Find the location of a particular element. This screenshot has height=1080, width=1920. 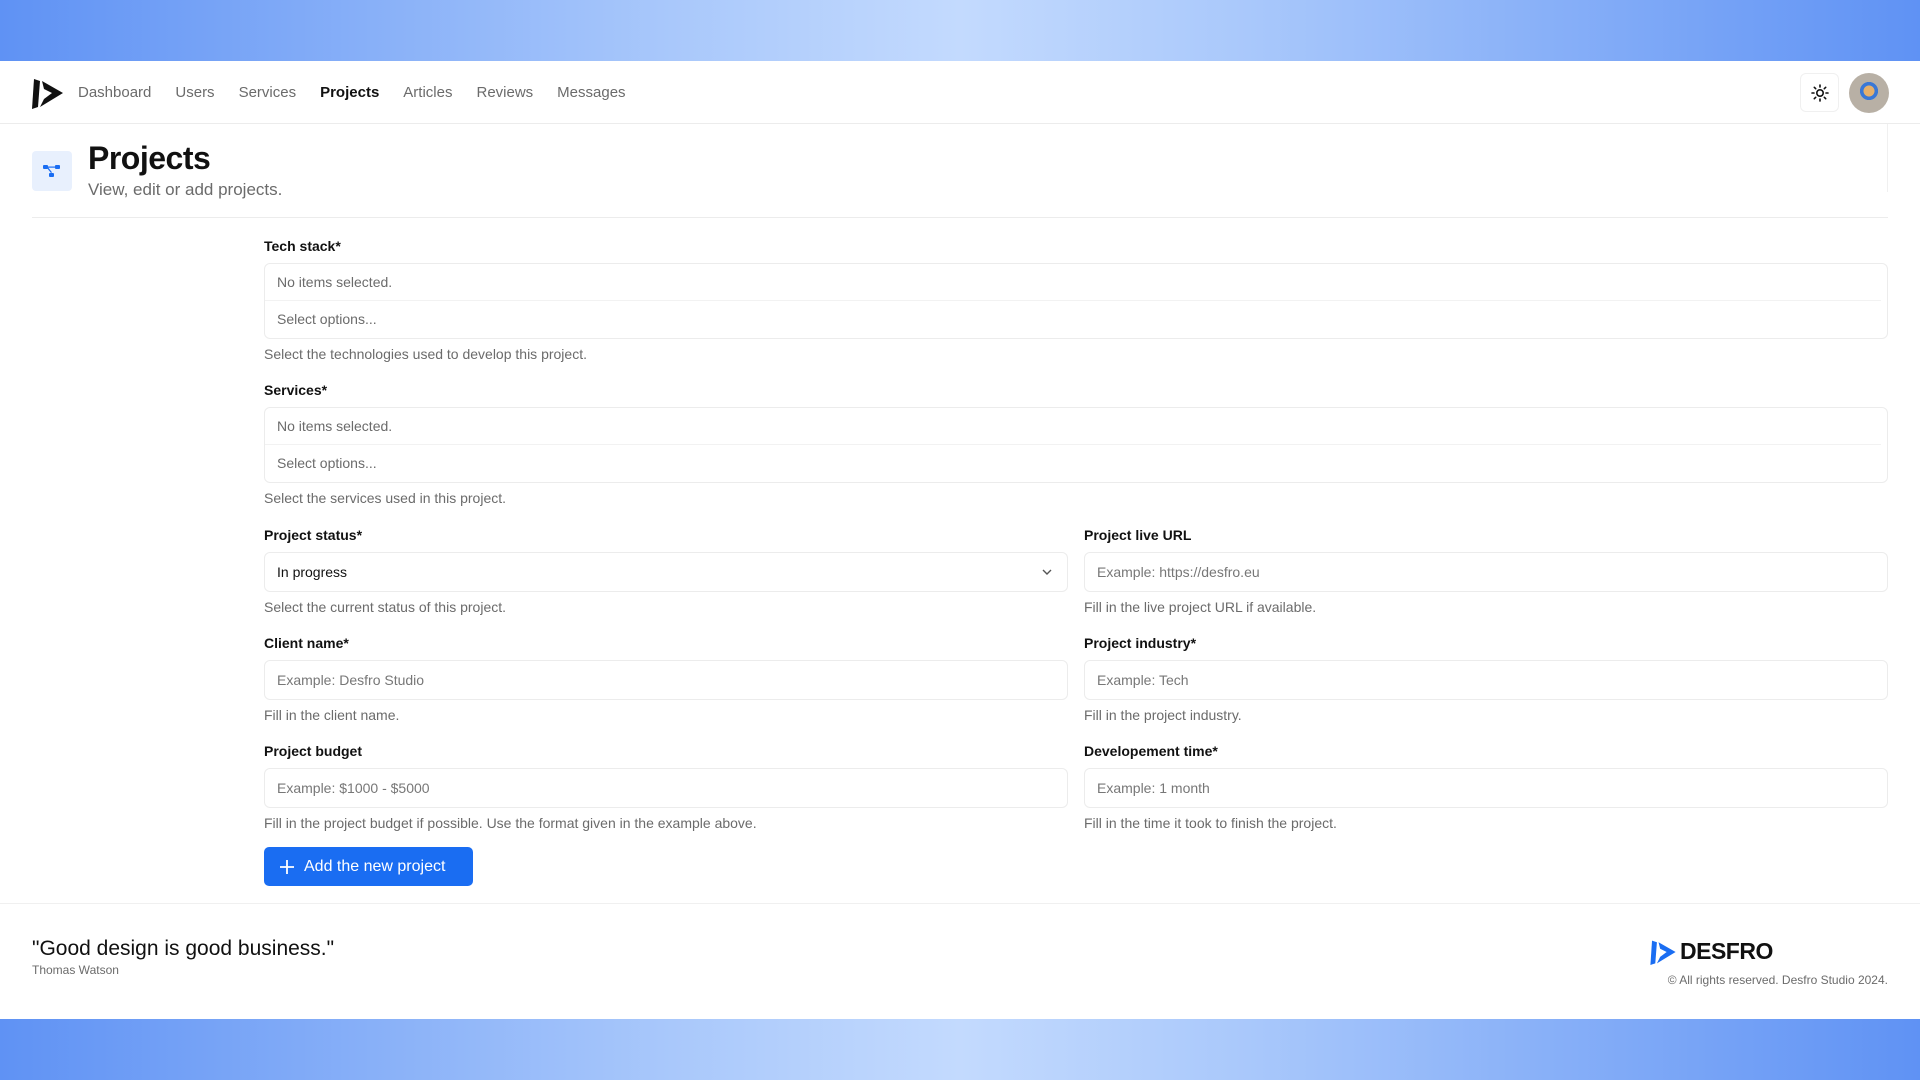

footer-quote: "Good design is good business." is located at coordinates (183, 948).